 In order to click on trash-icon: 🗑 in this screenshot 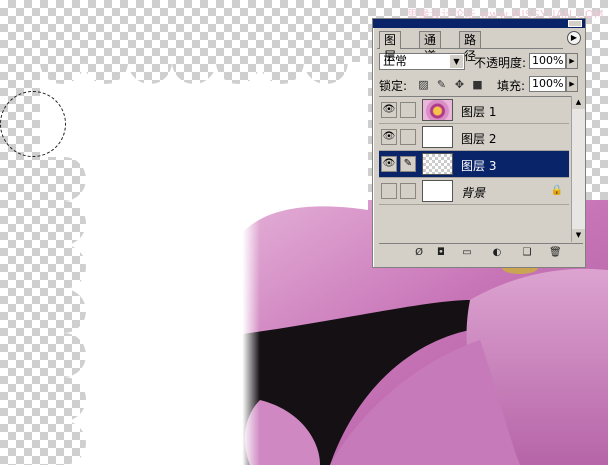, I will do `click(555, 253)`.